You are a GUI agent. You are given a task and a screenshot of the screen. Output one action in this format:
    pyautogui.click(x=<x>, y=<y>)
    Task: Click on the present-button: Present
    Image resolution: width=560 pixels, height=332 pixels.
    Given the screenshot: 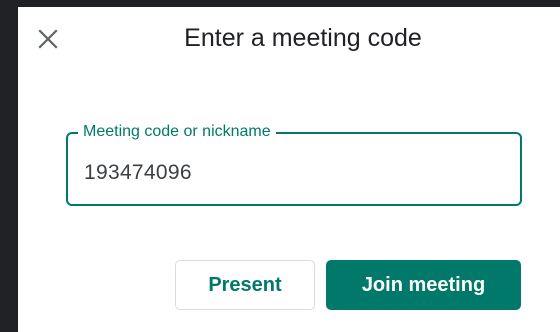 What is the action you would take?
    pyautogui.click(x=245, y=285)
    